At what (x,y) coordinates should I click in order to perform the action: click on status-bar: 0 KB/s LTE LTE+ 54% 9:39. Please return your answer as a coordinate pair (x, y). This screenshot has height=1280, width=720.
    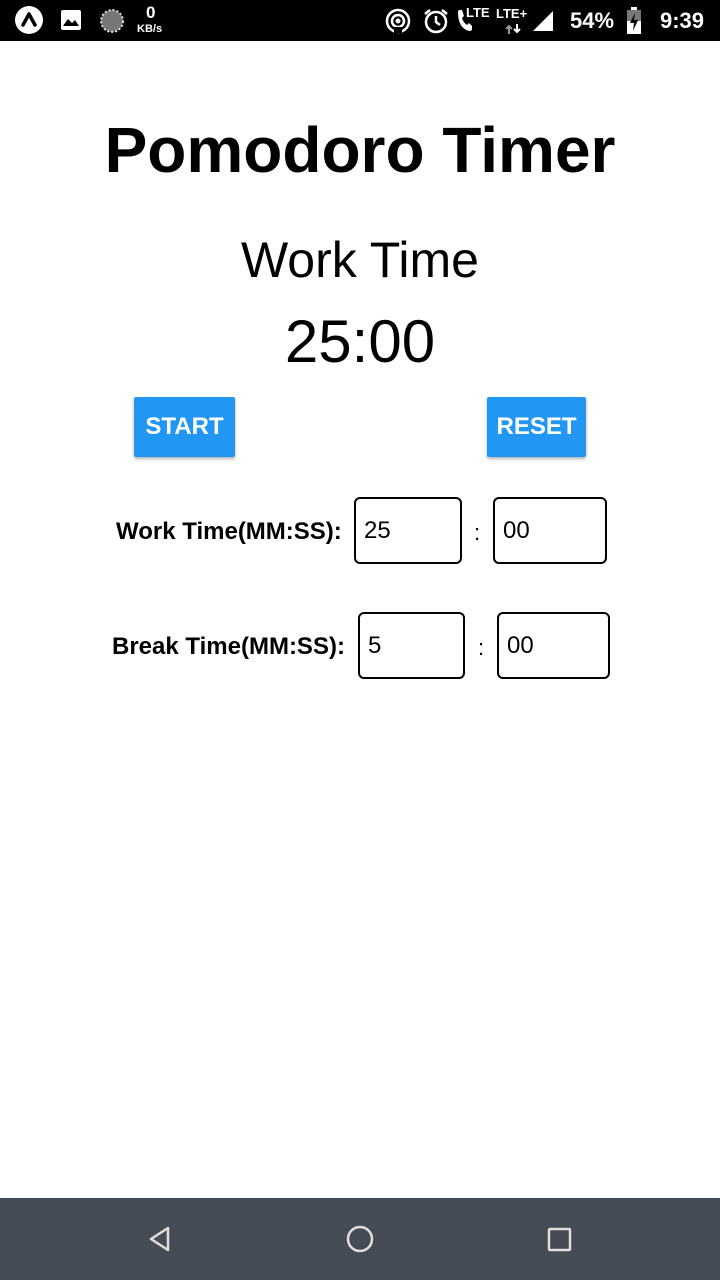
    Looking at the image, I should click on (360, 20).